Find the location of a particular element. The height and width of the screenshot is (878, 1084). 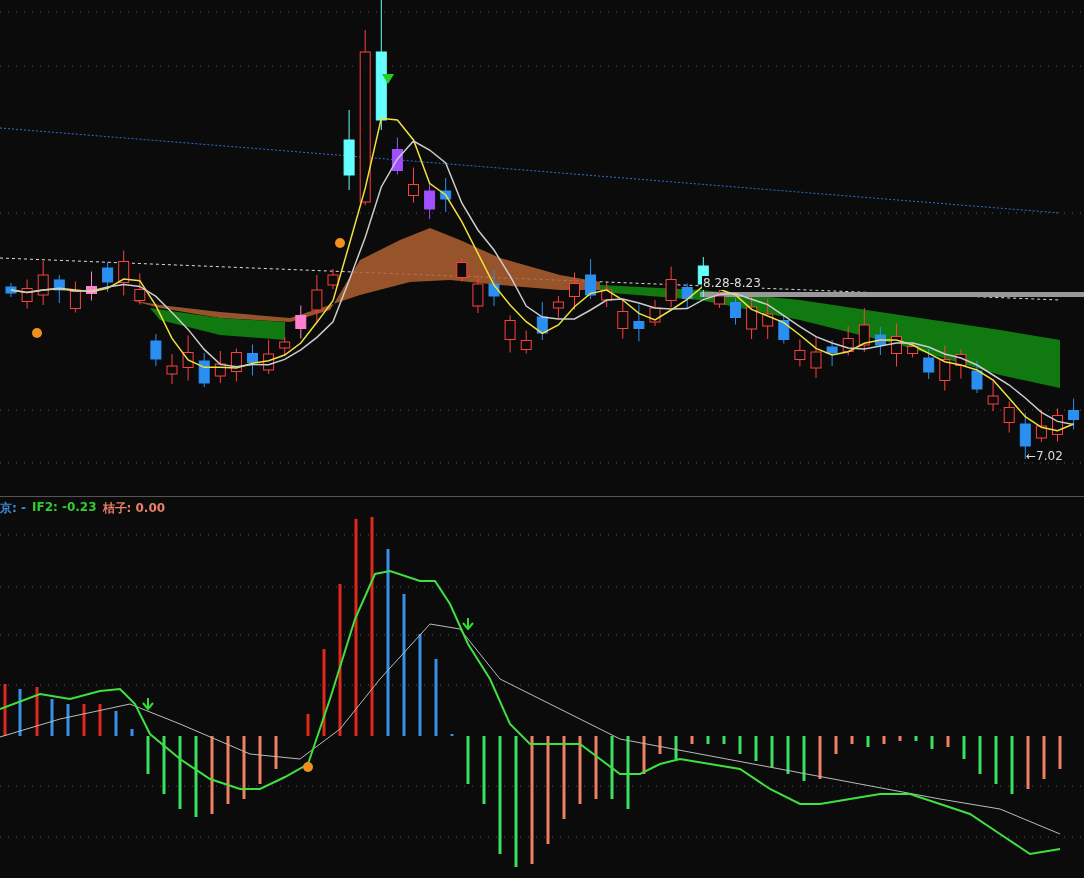

low-price-label: ←7.02 is located at coordinates (1044, 456).